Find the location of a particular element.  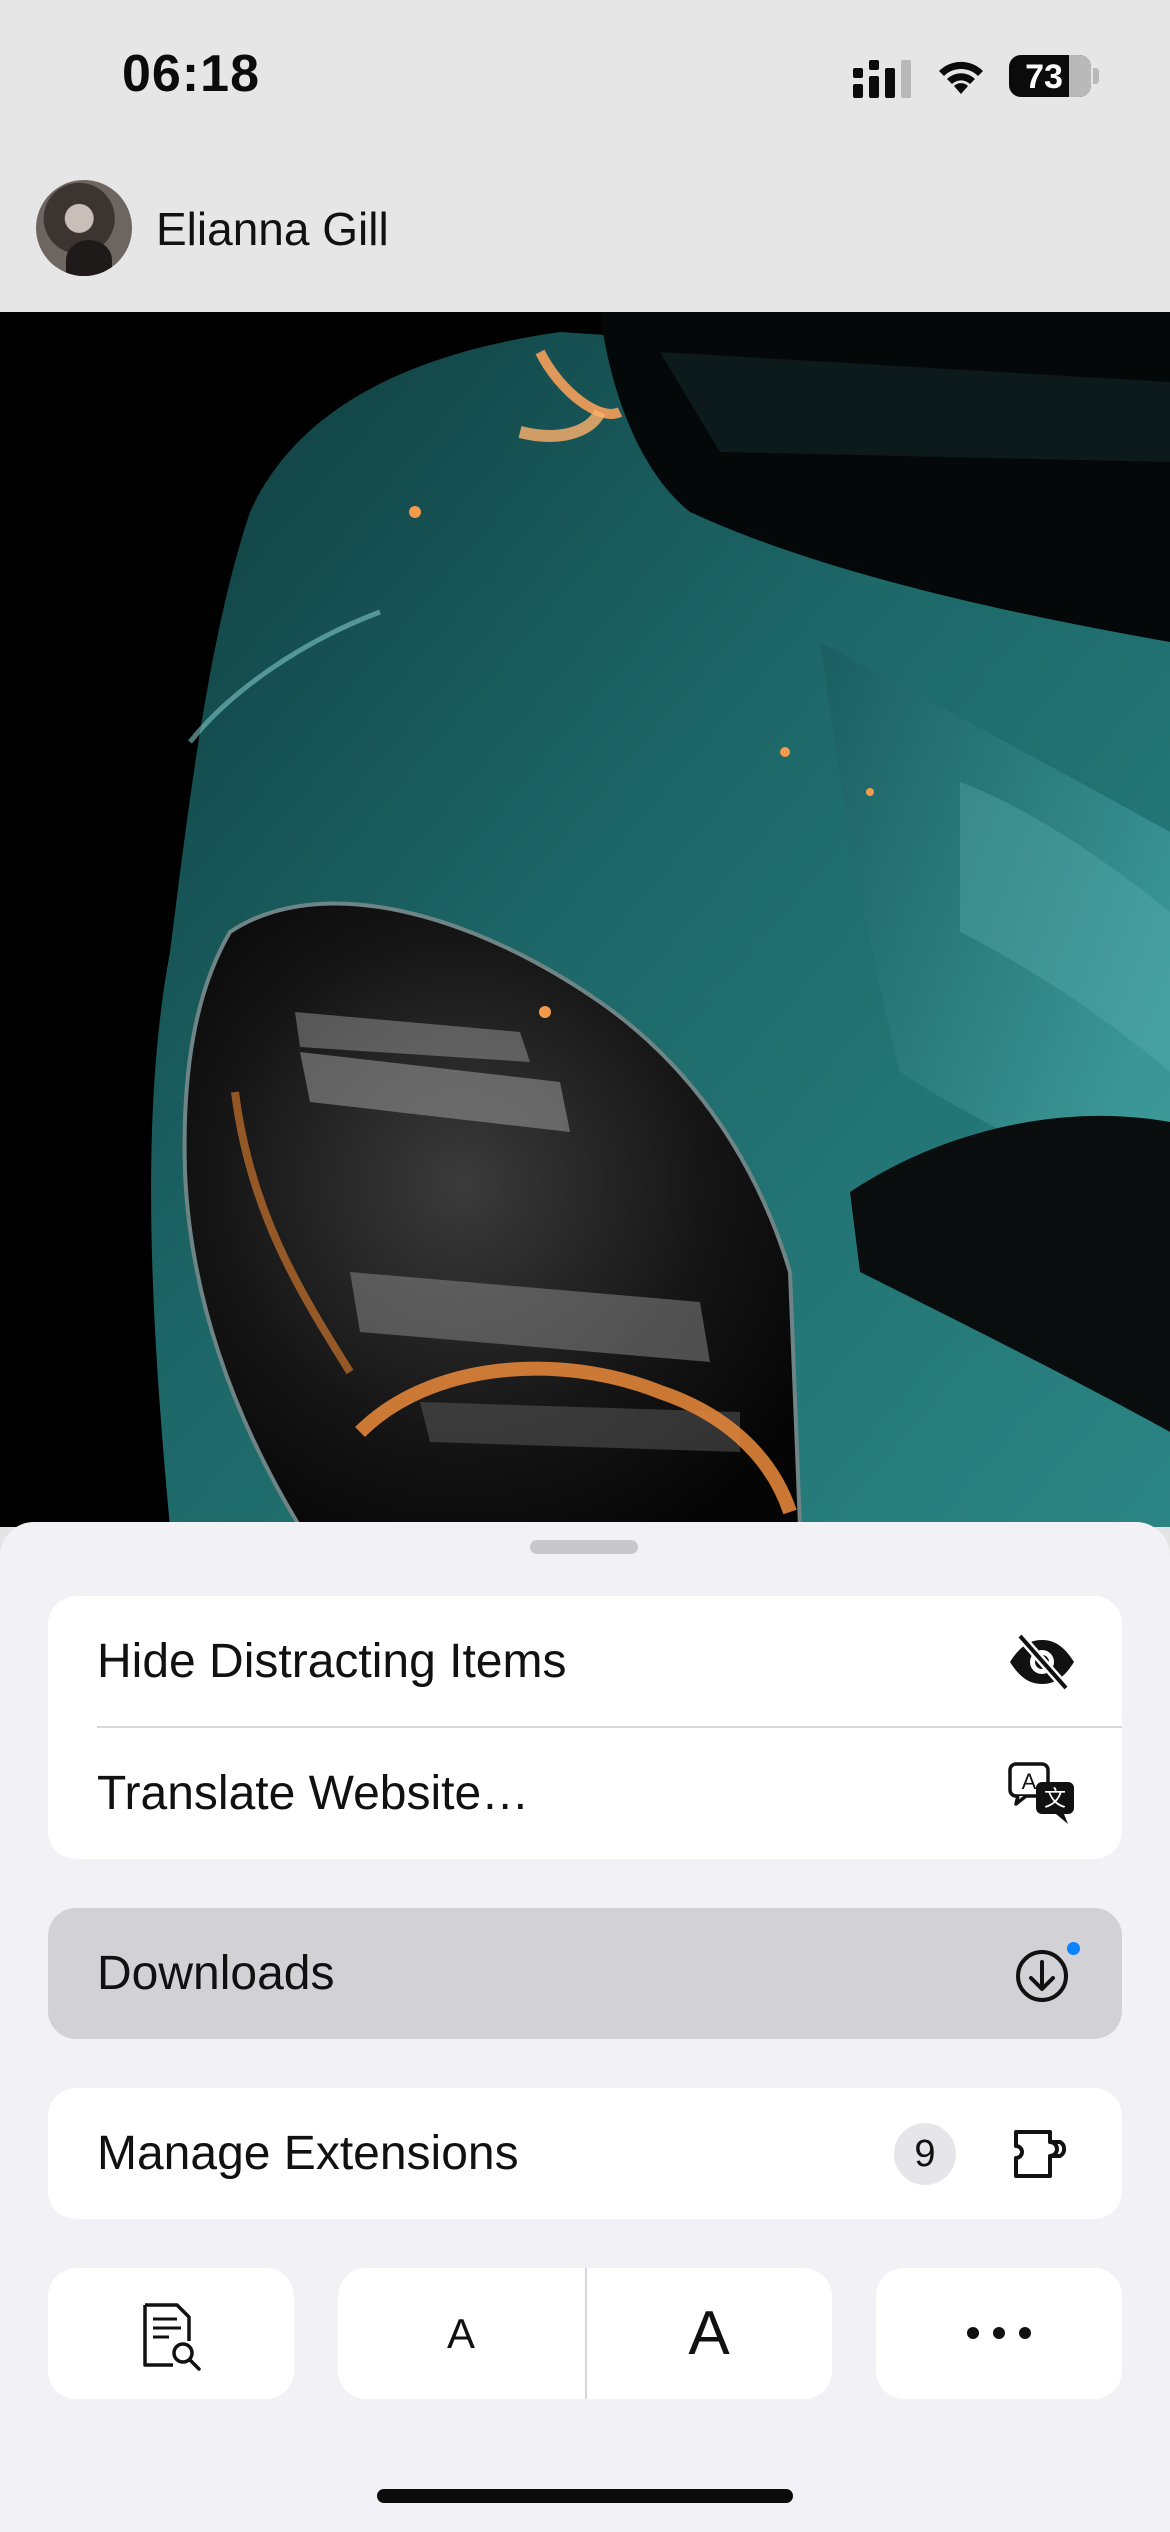

decrease-text-size-button: A is located at coordinates (461, 2333).